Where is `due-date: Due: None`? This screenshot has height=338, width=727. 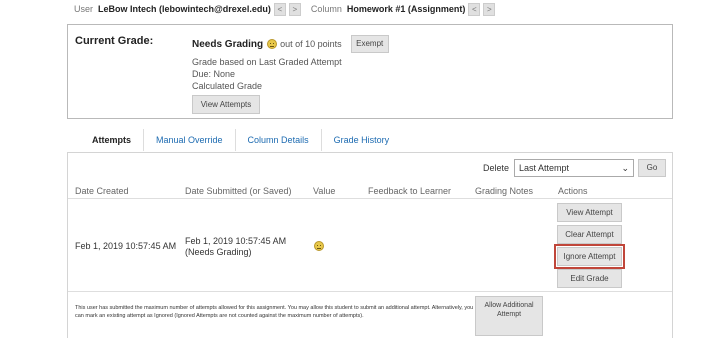 due-date: Due: None is located at coordinates (214, 74).